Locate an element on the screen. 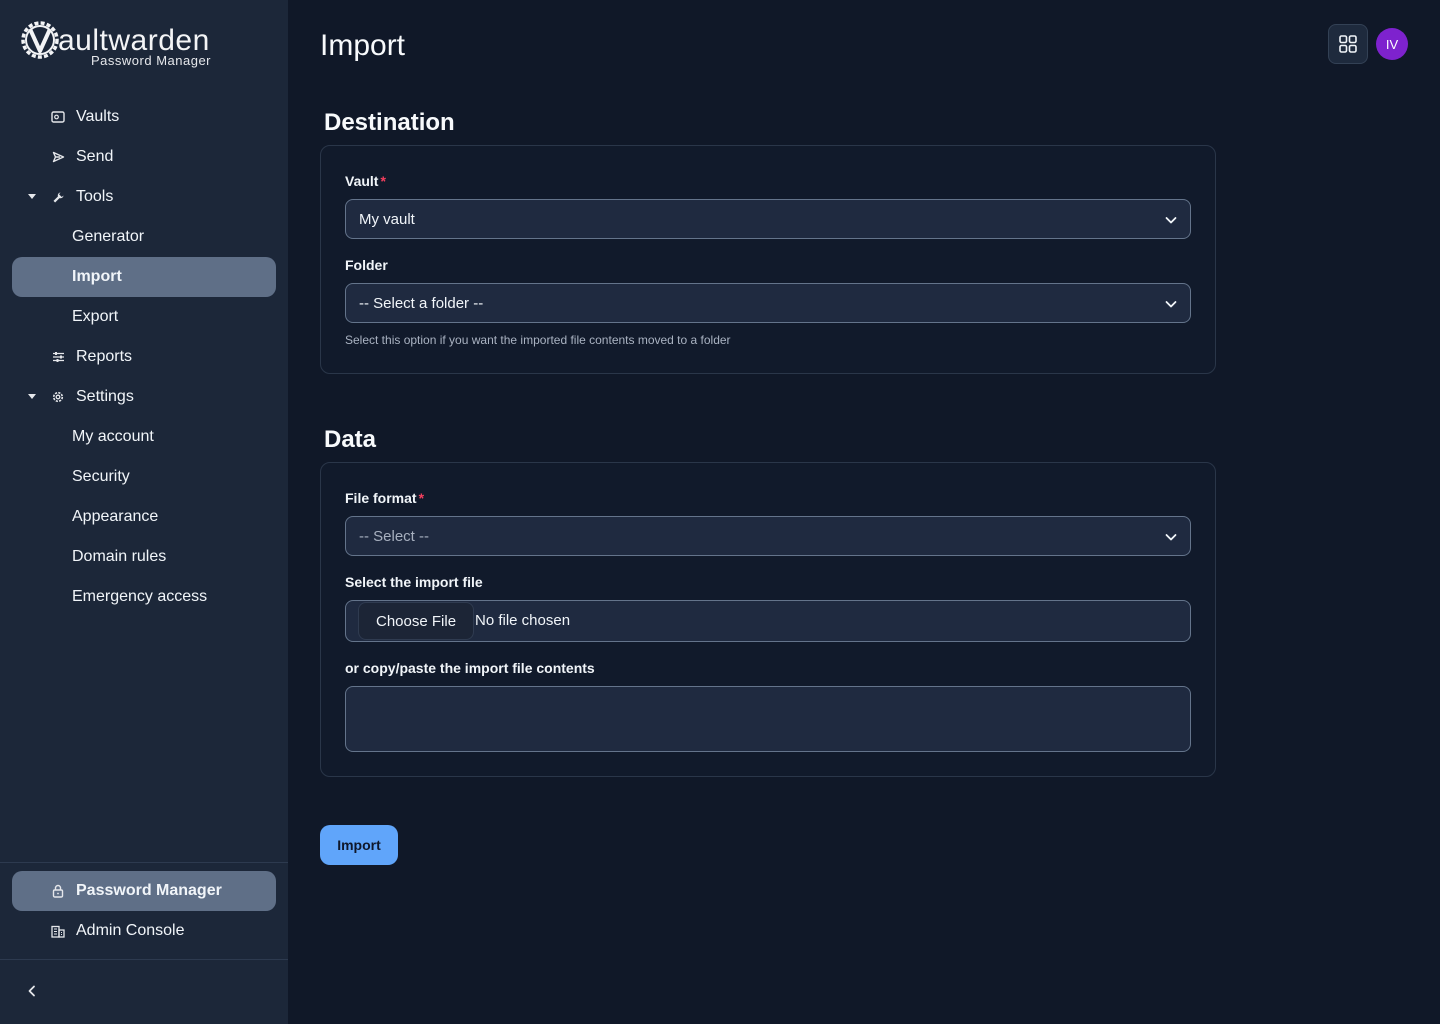 This screenshot has width=1440, height=1024. product-switcher-button is located at coordinates (1348, 44).